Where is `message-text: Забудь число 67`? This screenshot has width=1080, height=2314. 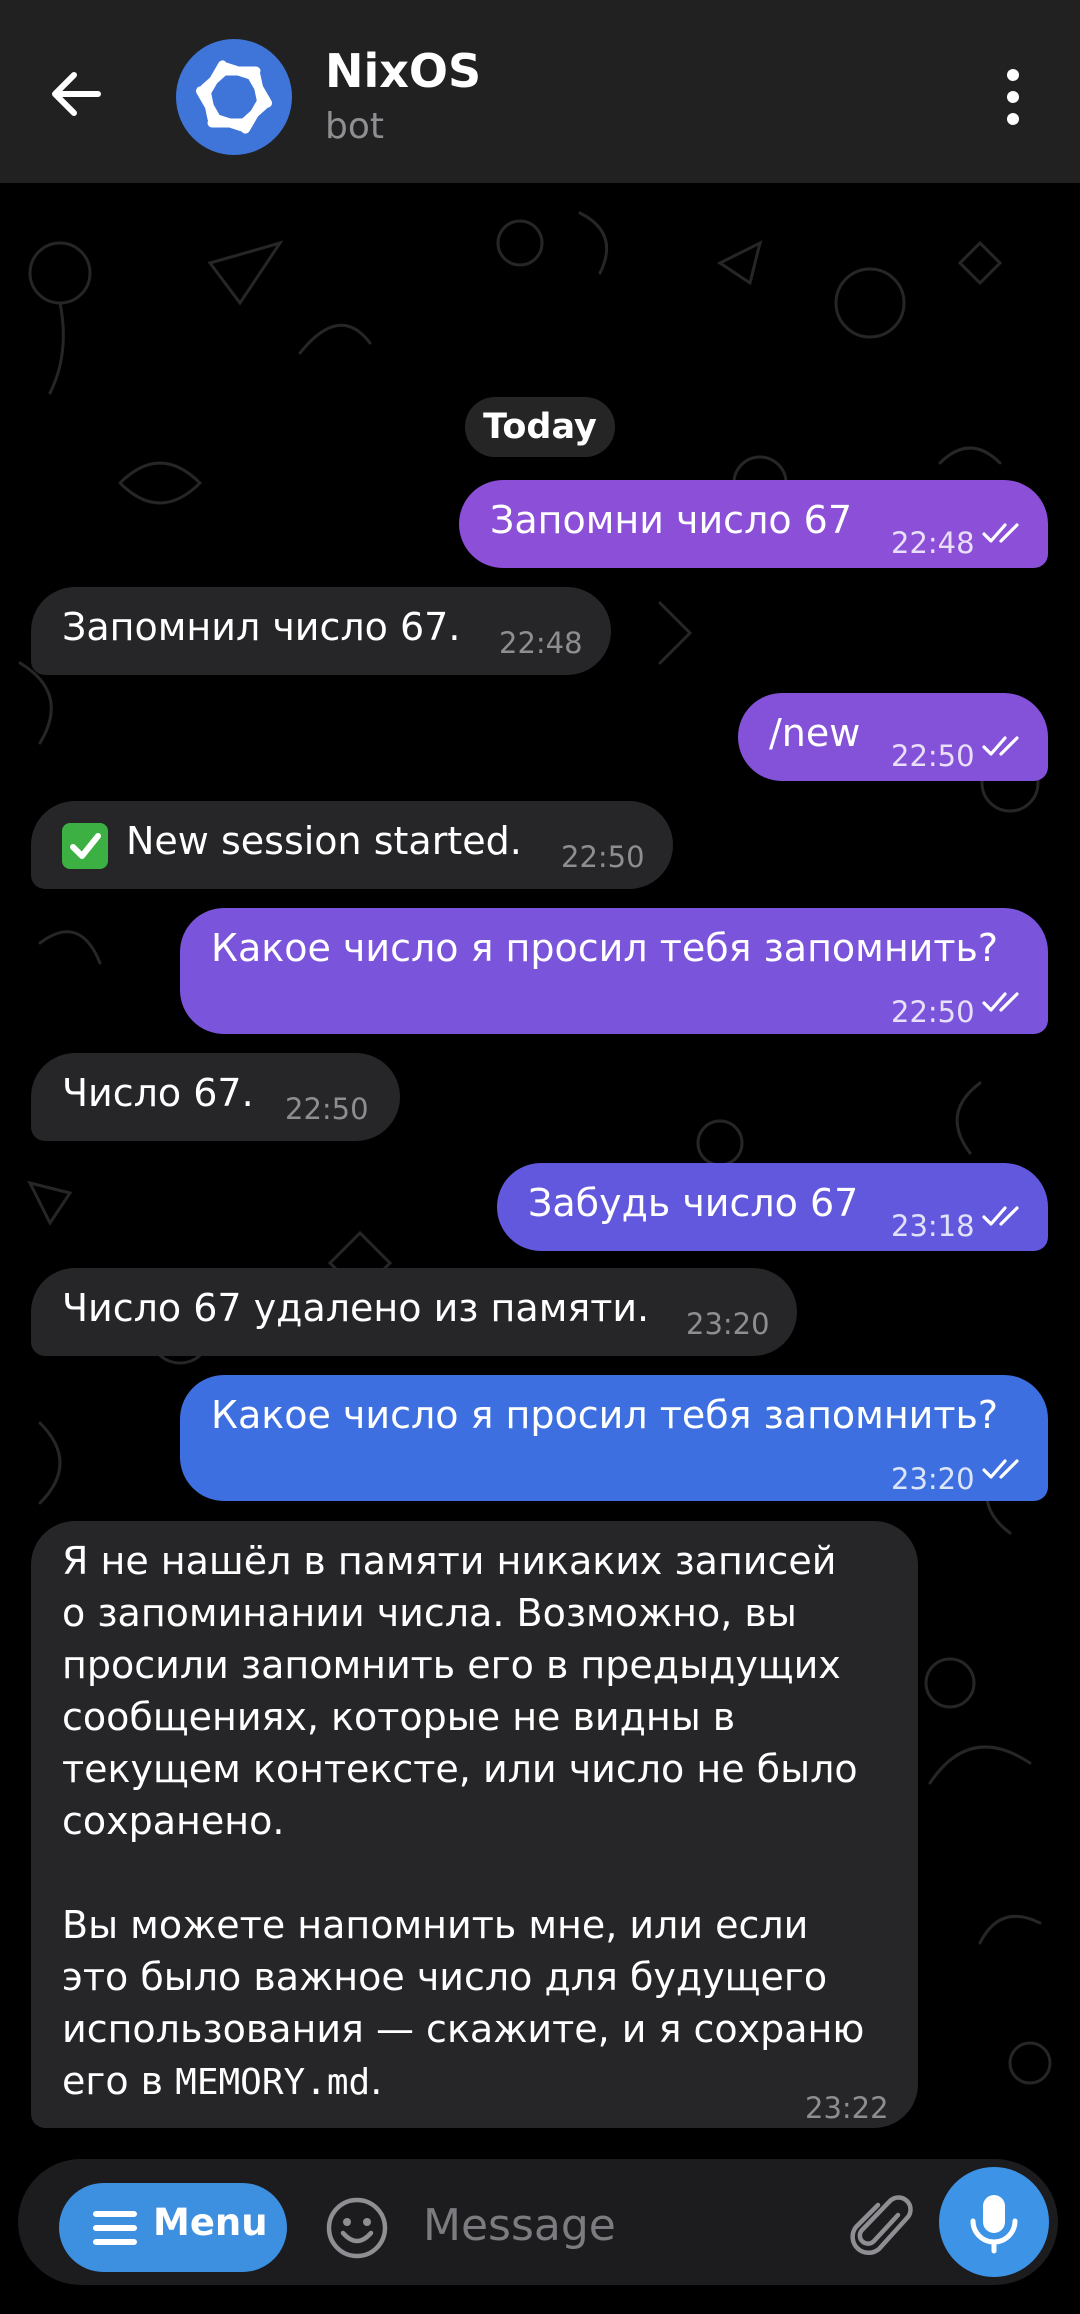
message-text: Забудь число 67 is located at coordinates (693, 1203).